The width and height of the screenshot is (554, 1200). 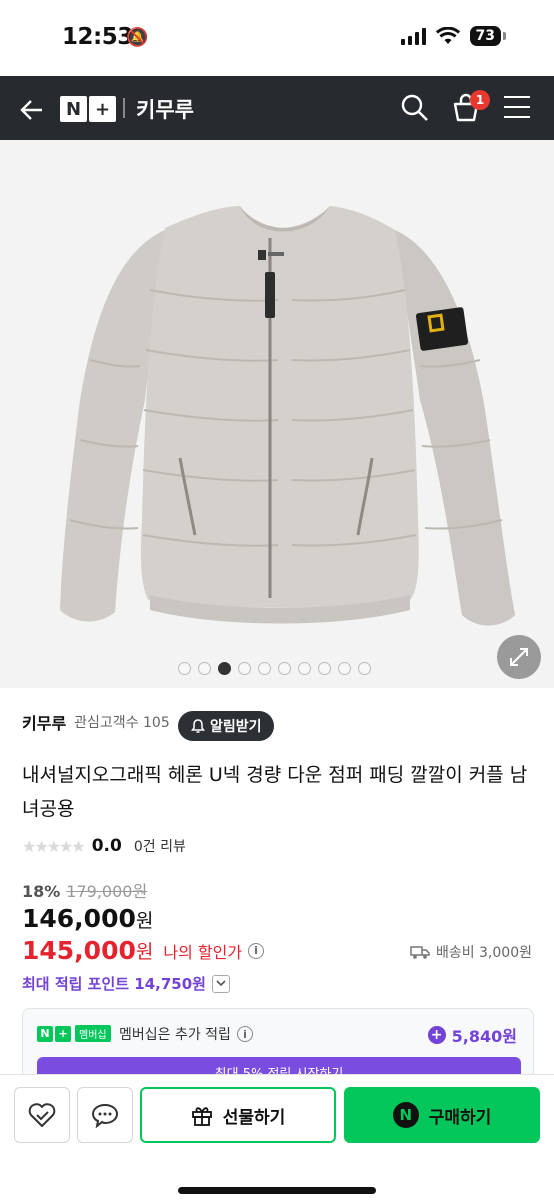 What do you see at coordinates (44, 722) in the screenshot?
I see `seller-name: 키무루` at bounding box center [44, 722].